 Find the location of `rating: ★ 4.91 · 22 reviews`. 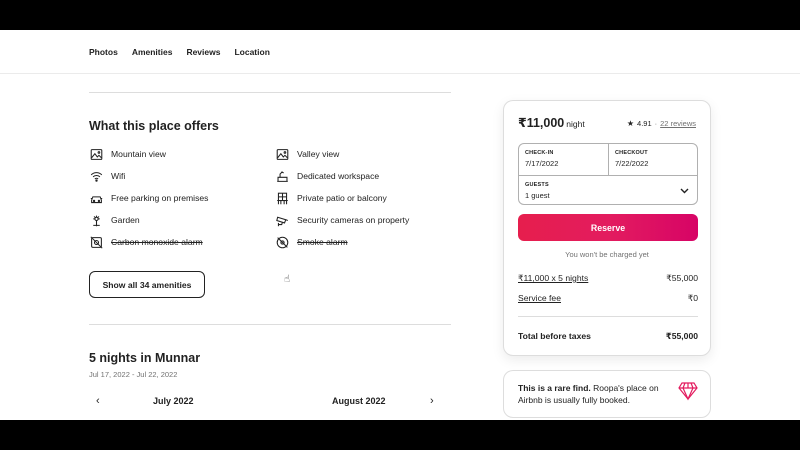

rating: ★ 4.91 · 22 reviews is located at coordinates (661, 123).